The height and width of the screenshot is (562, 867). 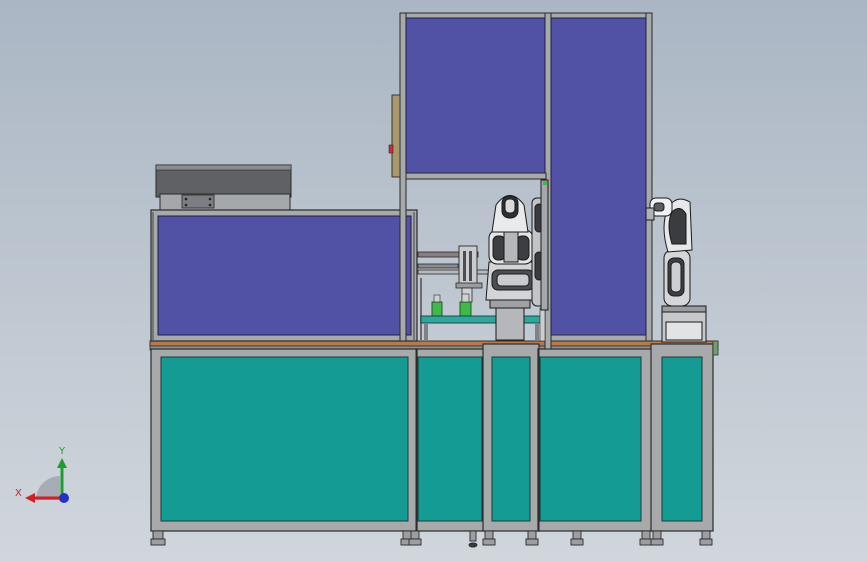 What do you see at coordinates (450, 439) in the screenshot?
I see `mid-left-cabinet-panel` at bounding box center [450, 439].